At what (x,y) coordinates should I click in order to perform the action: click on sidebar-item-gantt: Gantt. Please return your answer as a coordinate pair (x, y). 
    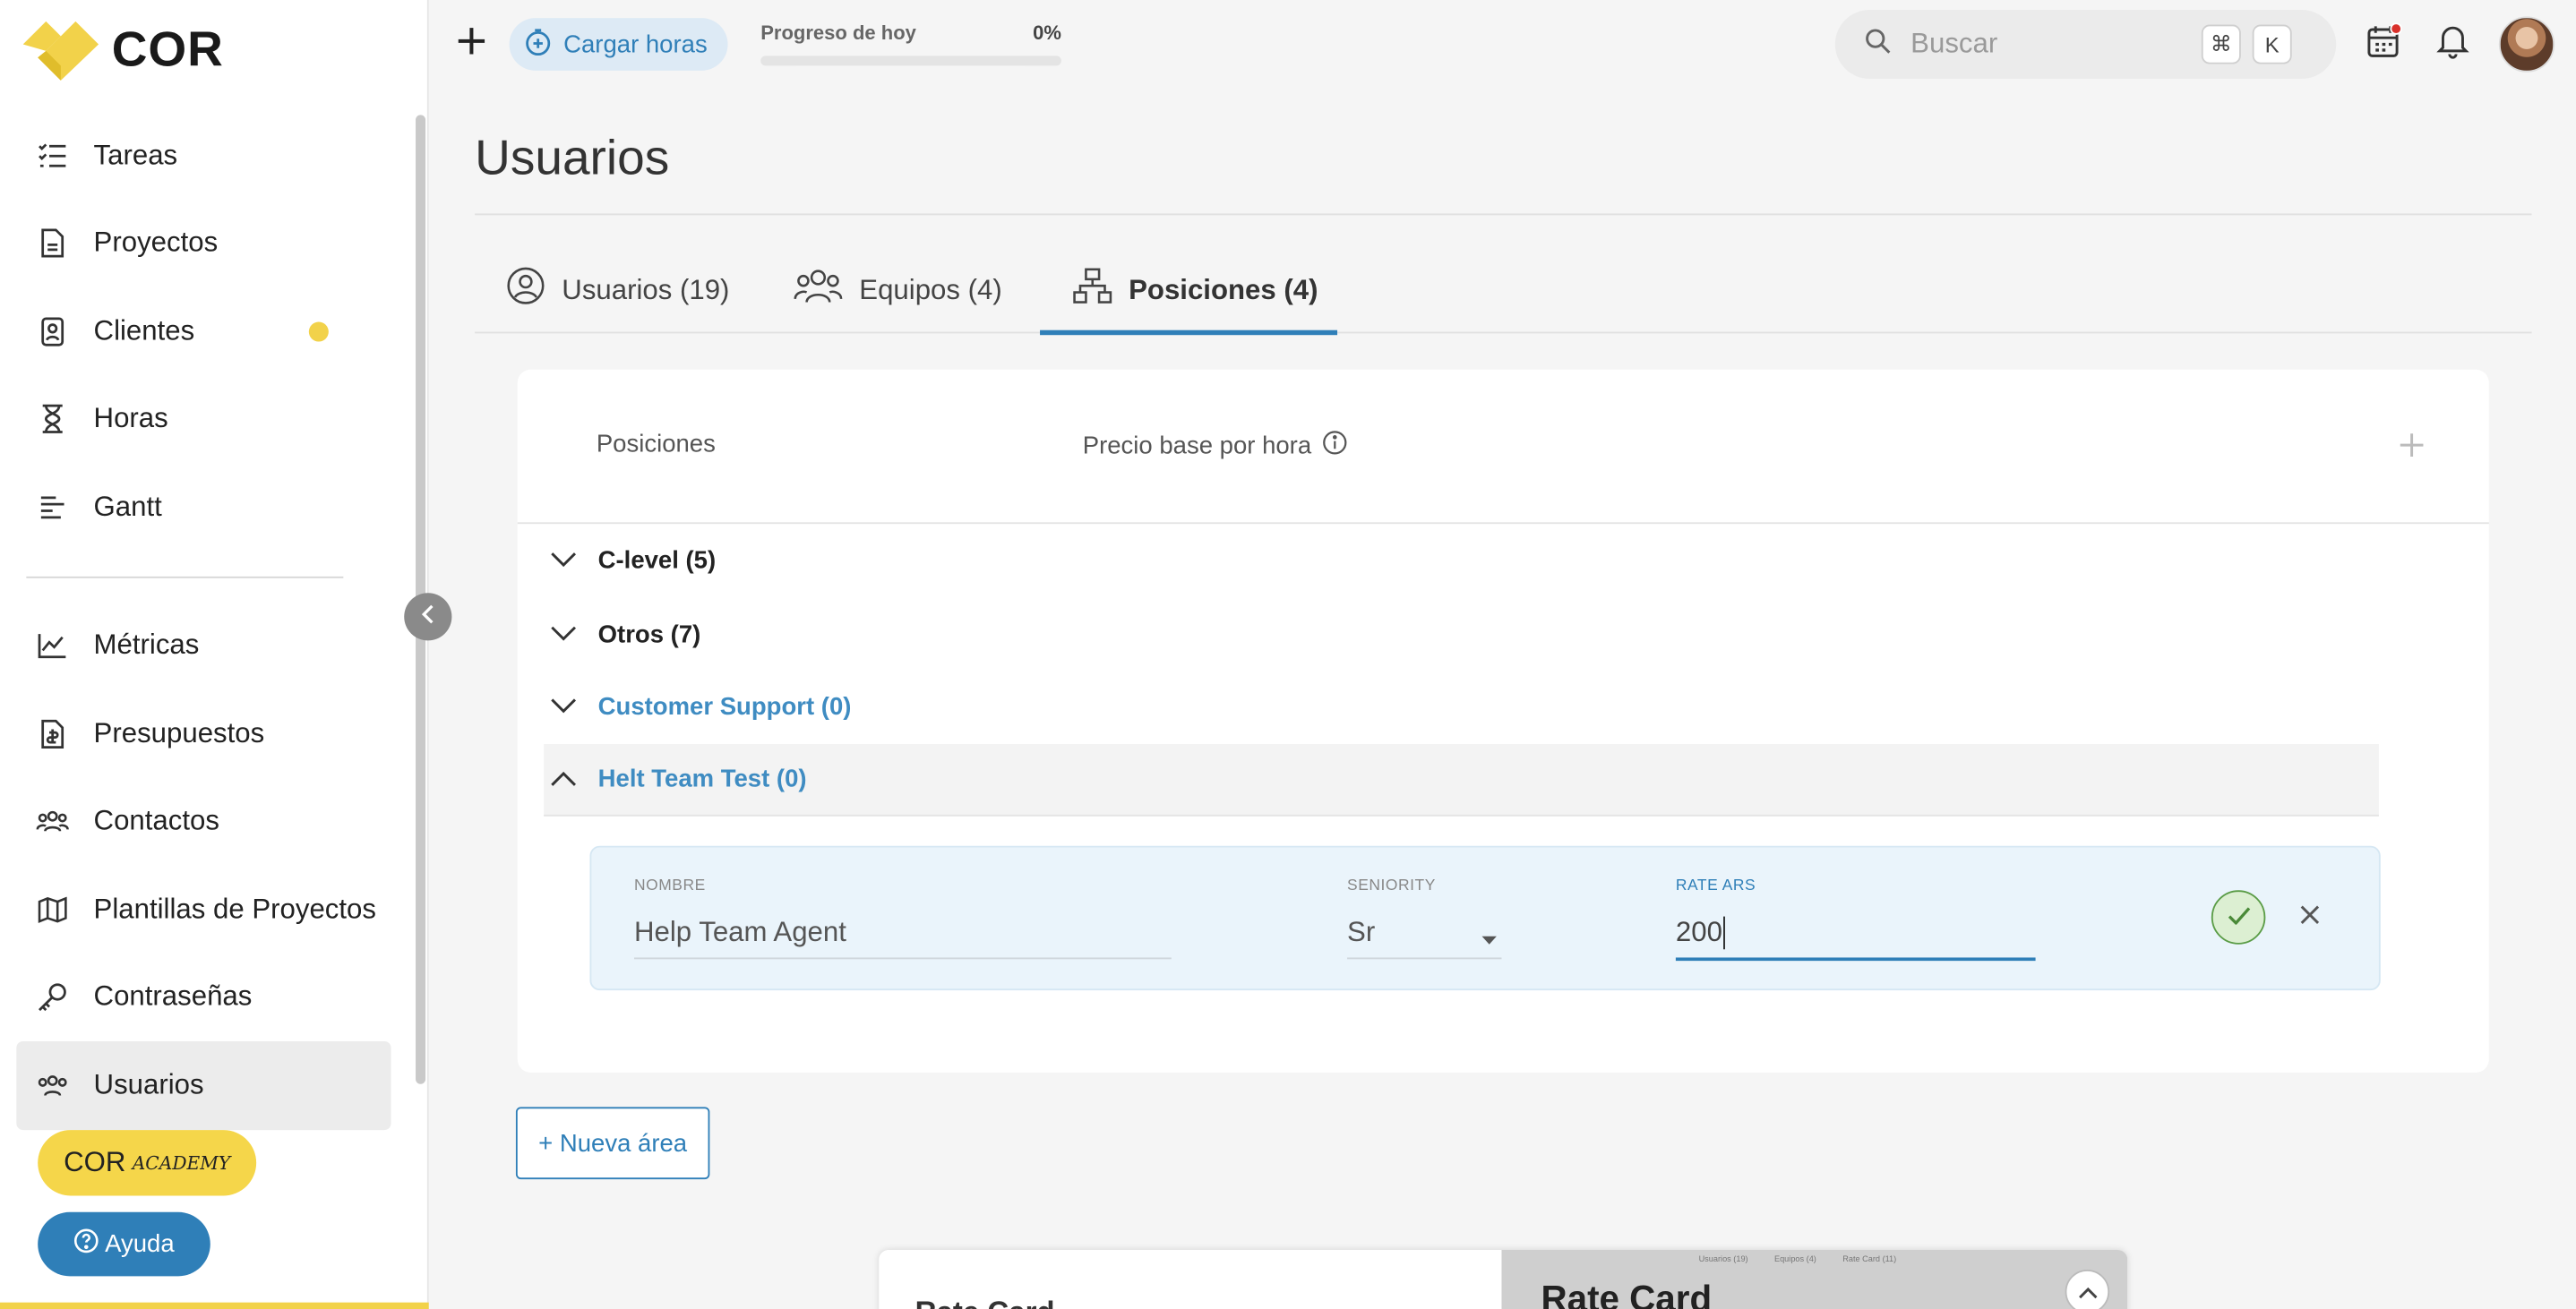
    Looking at the image, I should click on (203, 507).